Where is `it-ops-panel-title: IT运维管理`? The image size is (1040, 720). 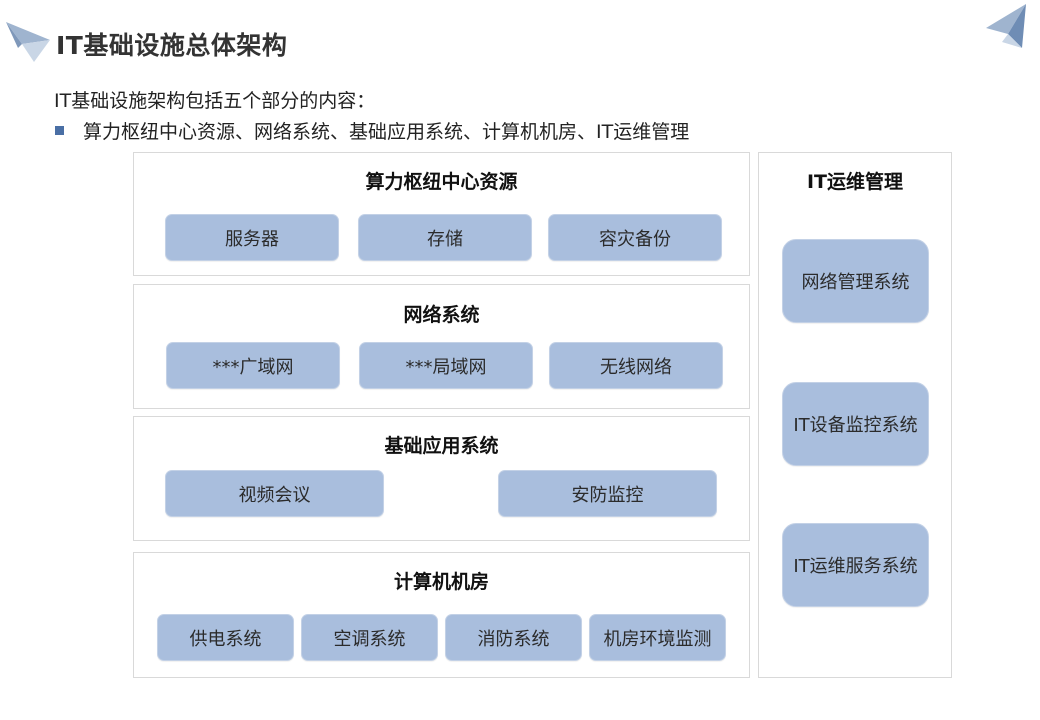
it-ops-panel-title: IT运维管理 is located at coordinates (855, 182).